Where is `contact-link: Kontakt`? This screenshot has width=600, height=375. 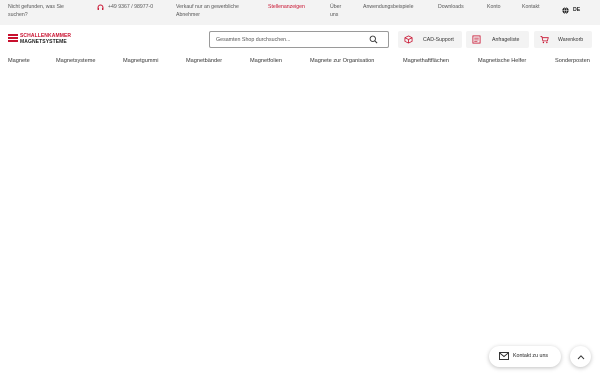 contact-link: Kontakt is located at coordinates (531, 8).